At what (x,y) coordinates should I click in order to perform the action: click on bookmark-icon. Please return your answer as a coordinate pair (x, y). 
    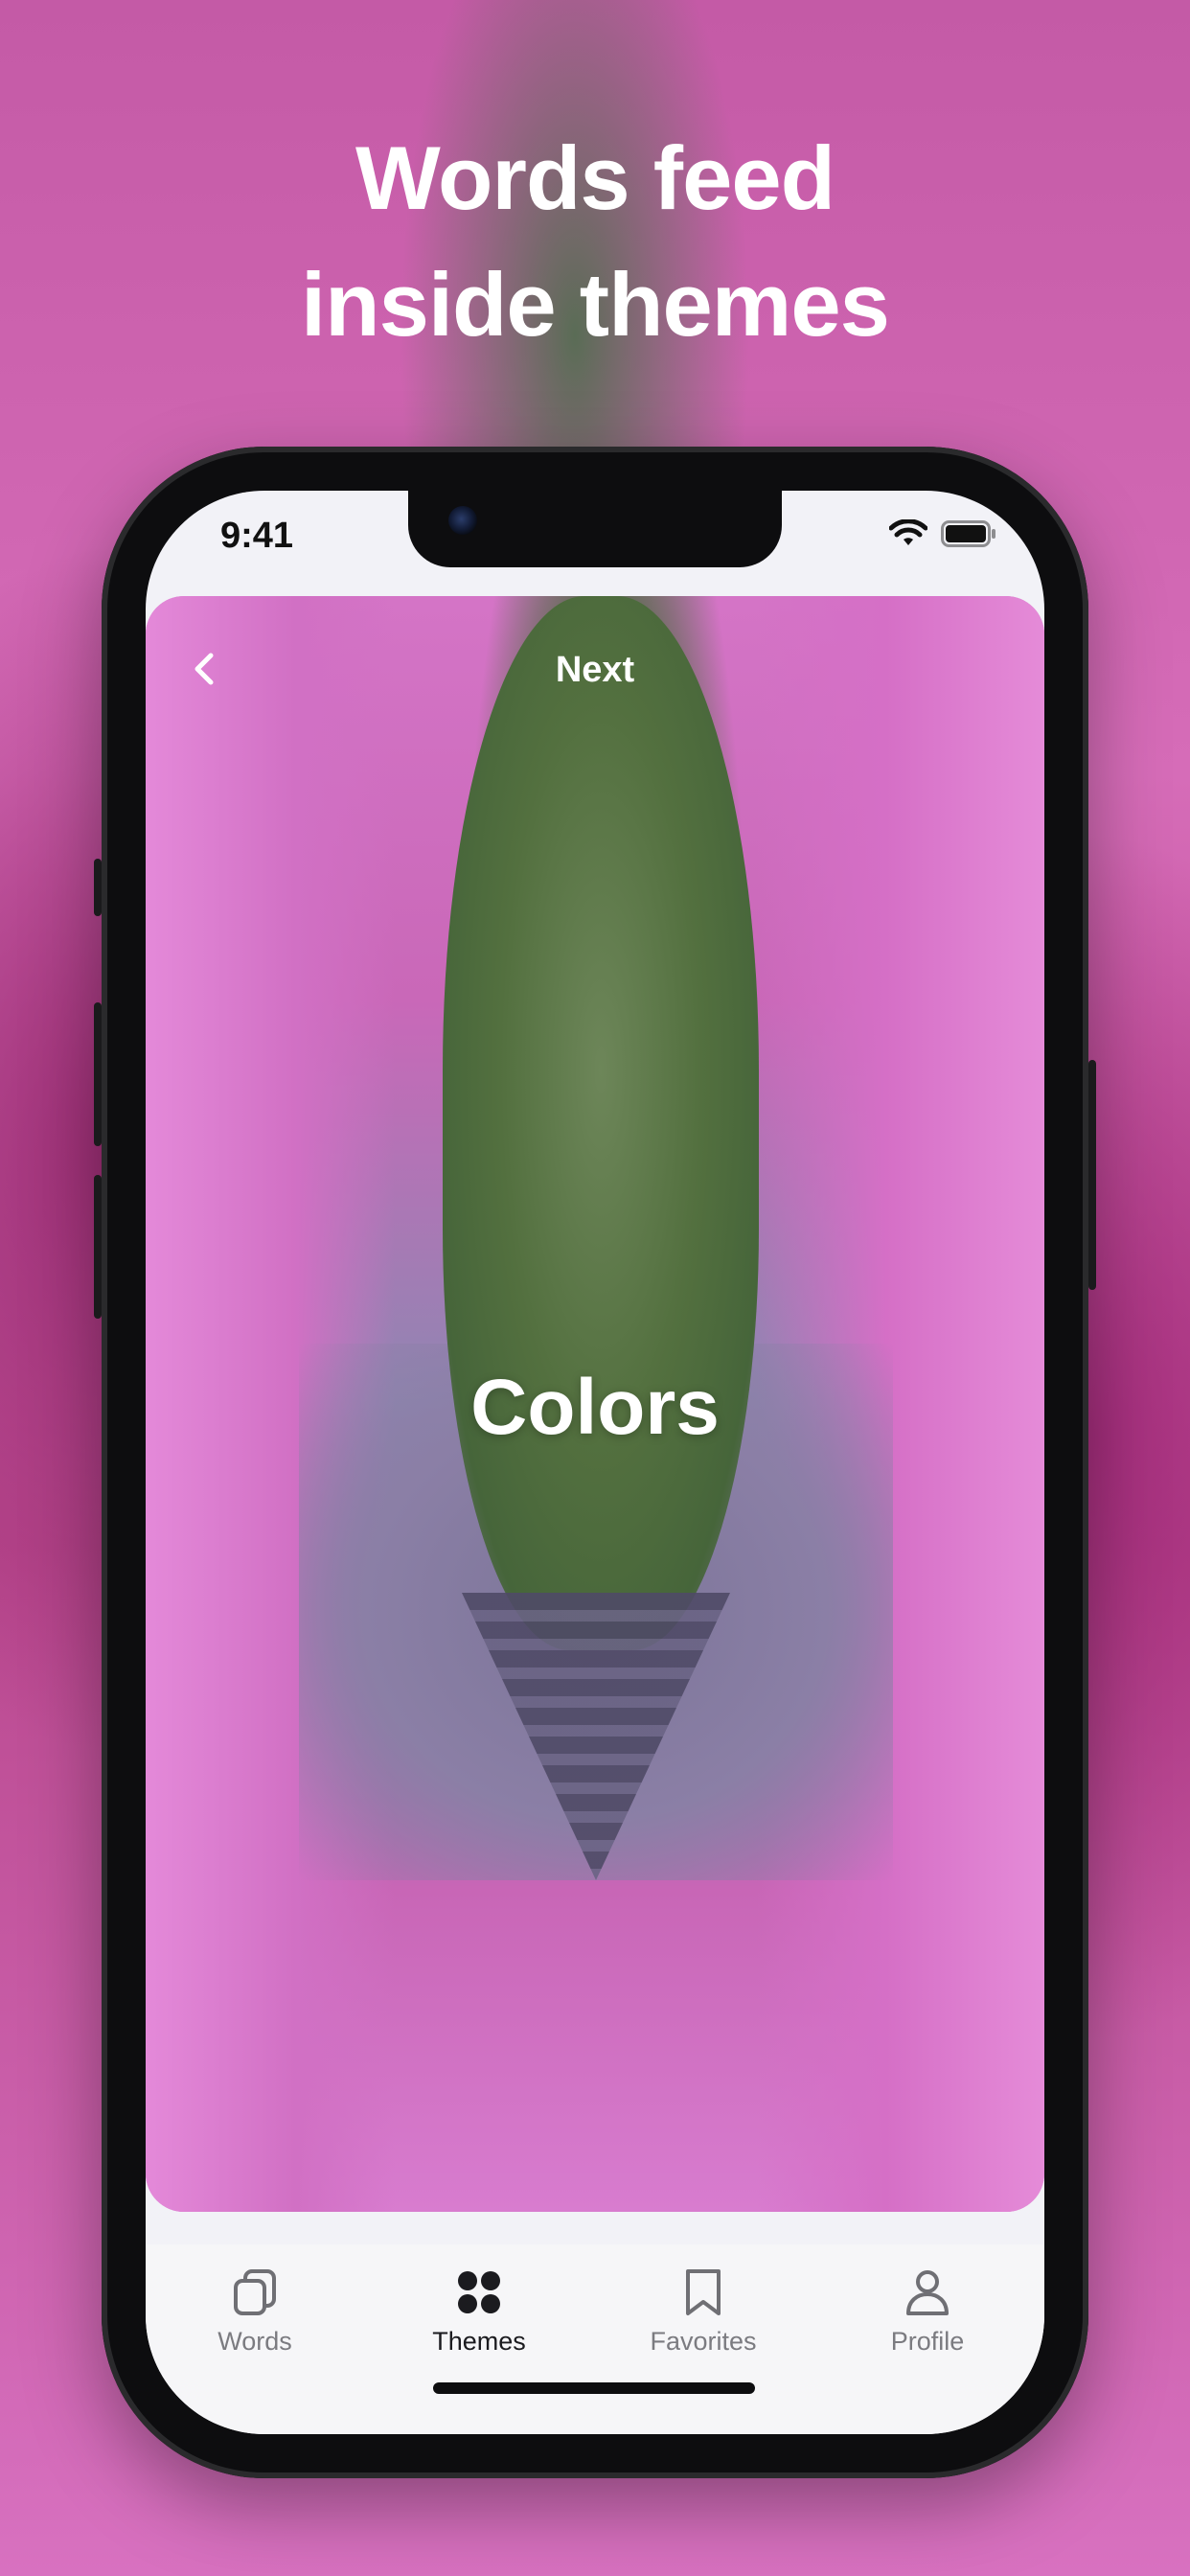
    Looking at the image, I should click on (703, 2292).